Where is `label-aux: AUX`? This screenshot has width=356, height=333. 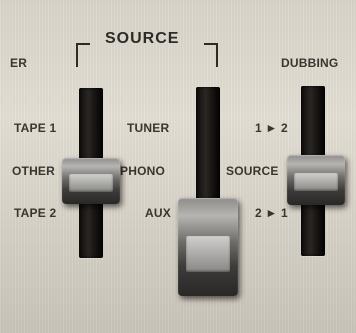
label-aux: AUX is located at coordinates (158, 213).